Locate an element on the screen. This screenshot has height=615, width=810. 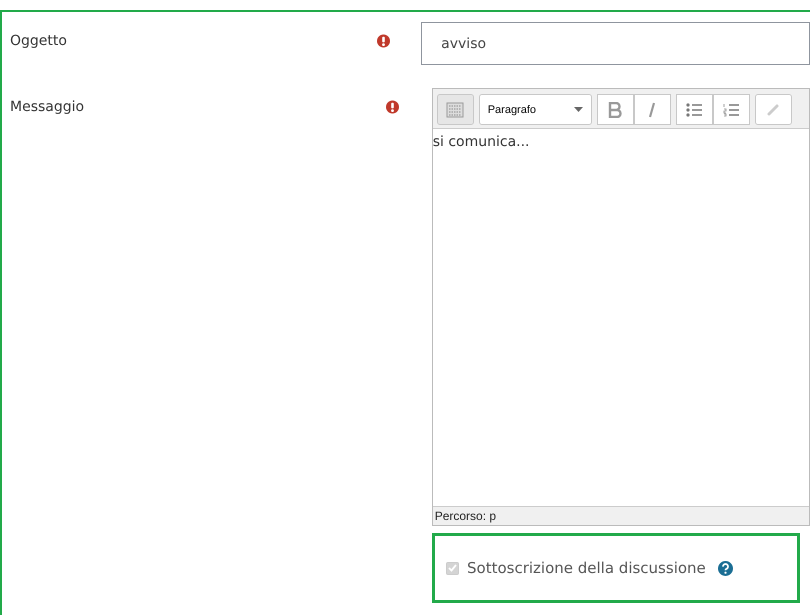
toolbar-toggle-button is located at coordinates (455, 109).